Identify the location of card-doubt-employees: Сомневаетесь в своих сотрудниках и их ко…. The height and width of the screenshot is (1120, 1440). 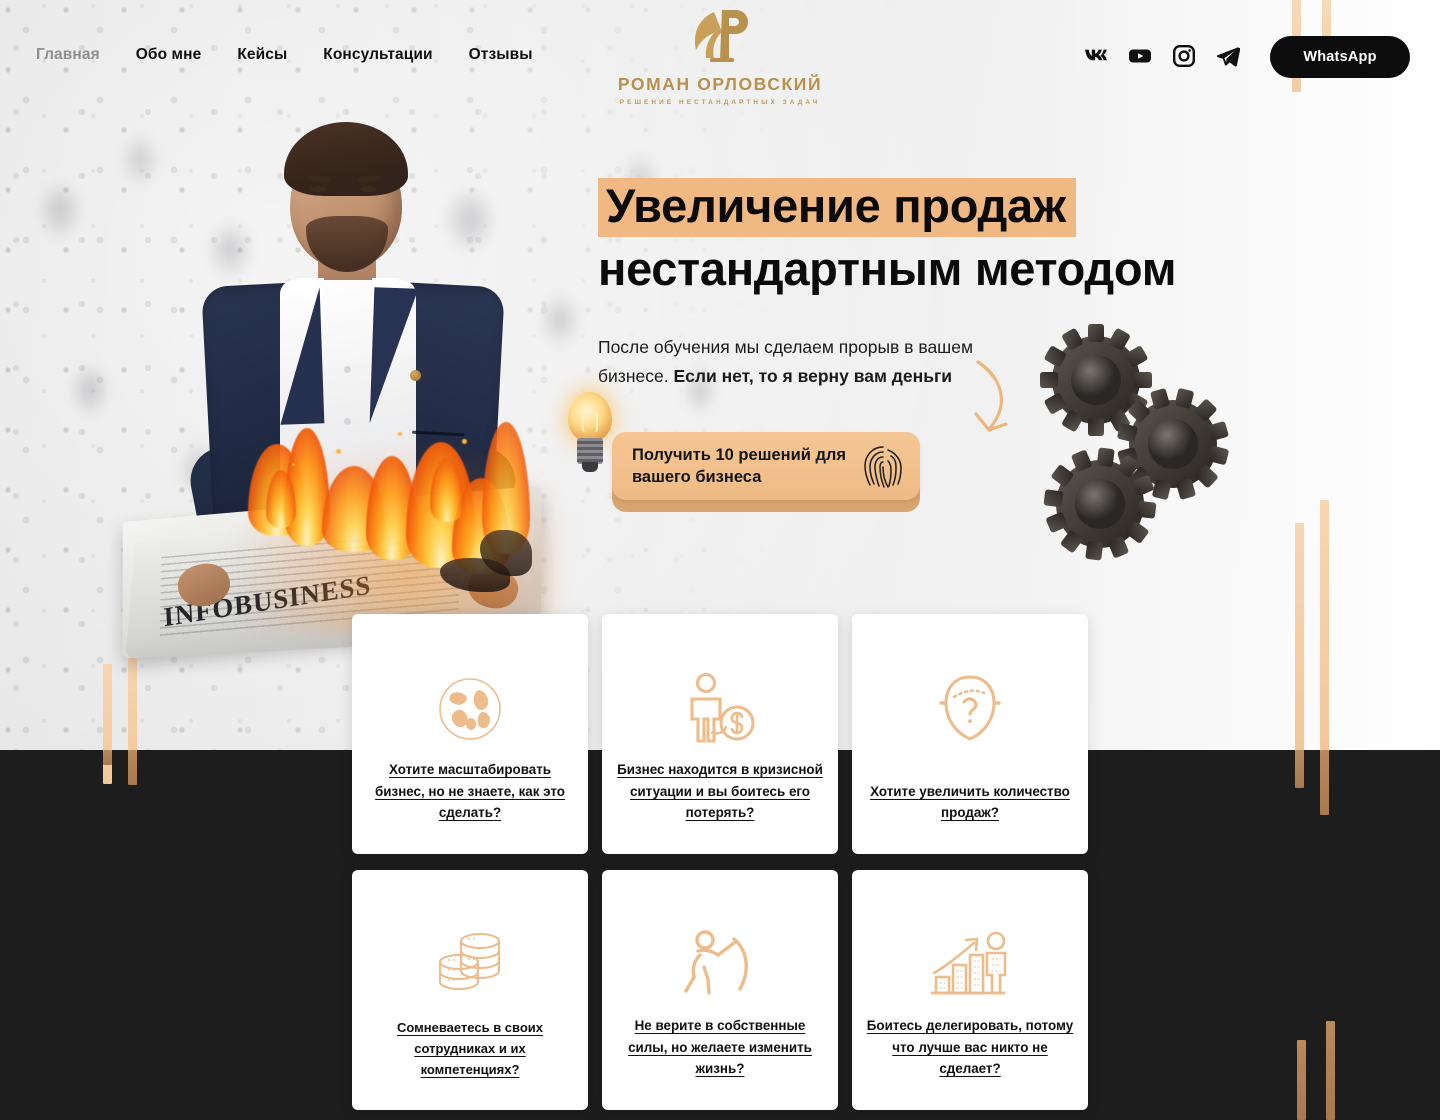
(470, 990).